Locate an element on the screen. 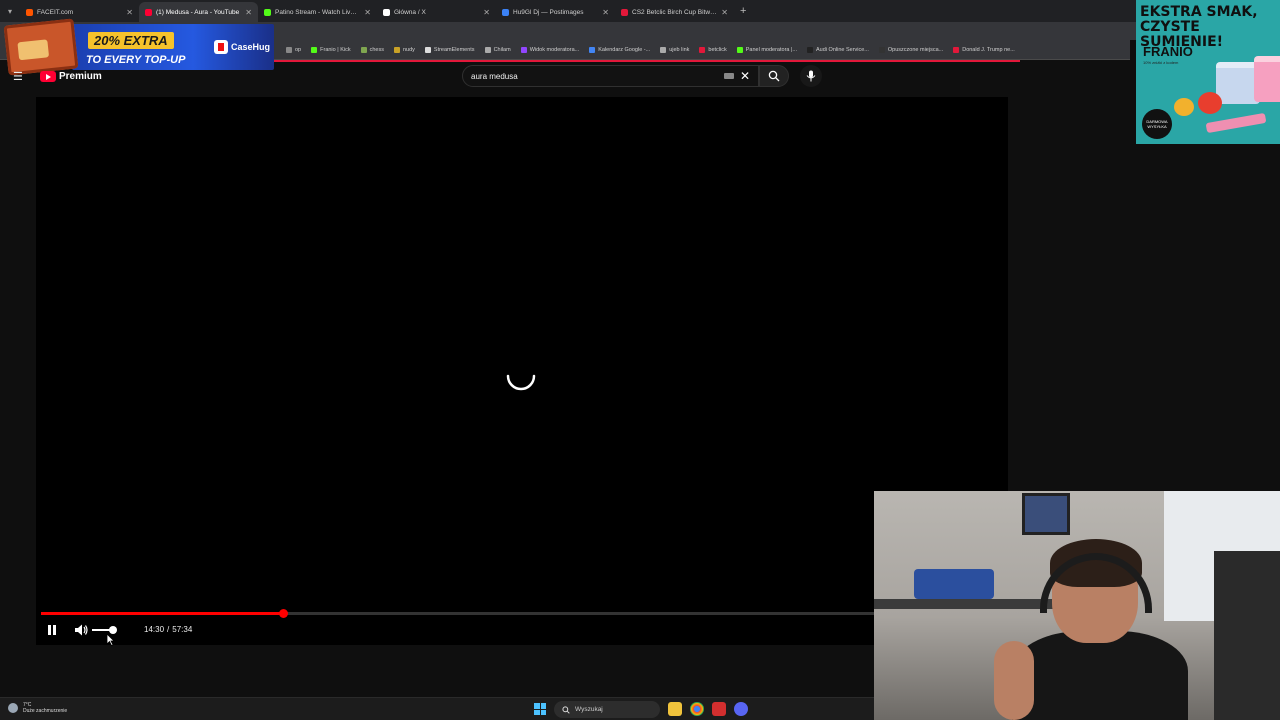  voice-search-button is located at coordinates (811, 76).